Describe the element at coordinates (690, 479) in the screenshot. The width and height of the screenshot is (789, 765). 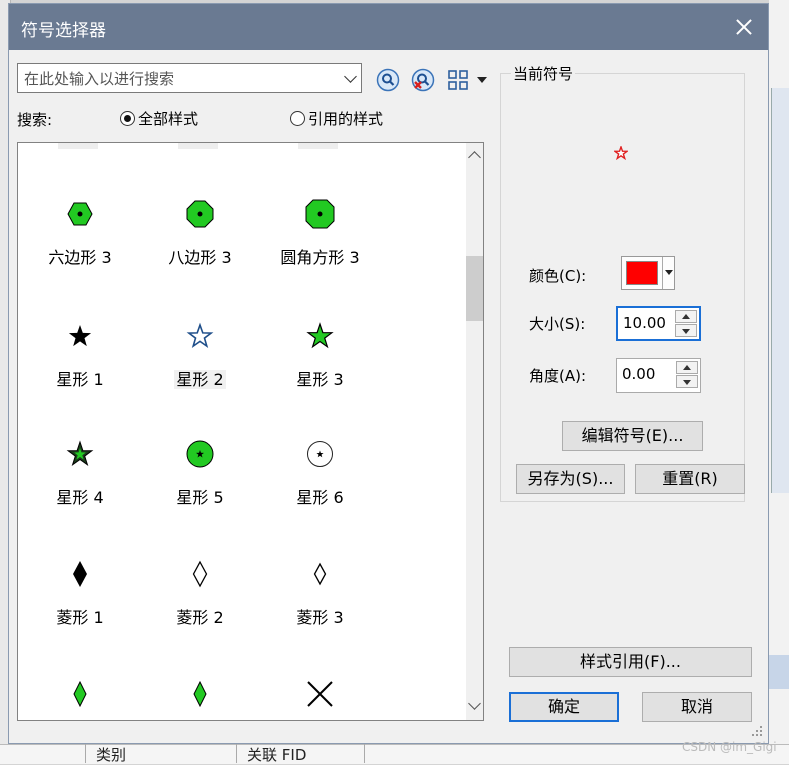
I see `reset-button: 重置(R)` at that location.